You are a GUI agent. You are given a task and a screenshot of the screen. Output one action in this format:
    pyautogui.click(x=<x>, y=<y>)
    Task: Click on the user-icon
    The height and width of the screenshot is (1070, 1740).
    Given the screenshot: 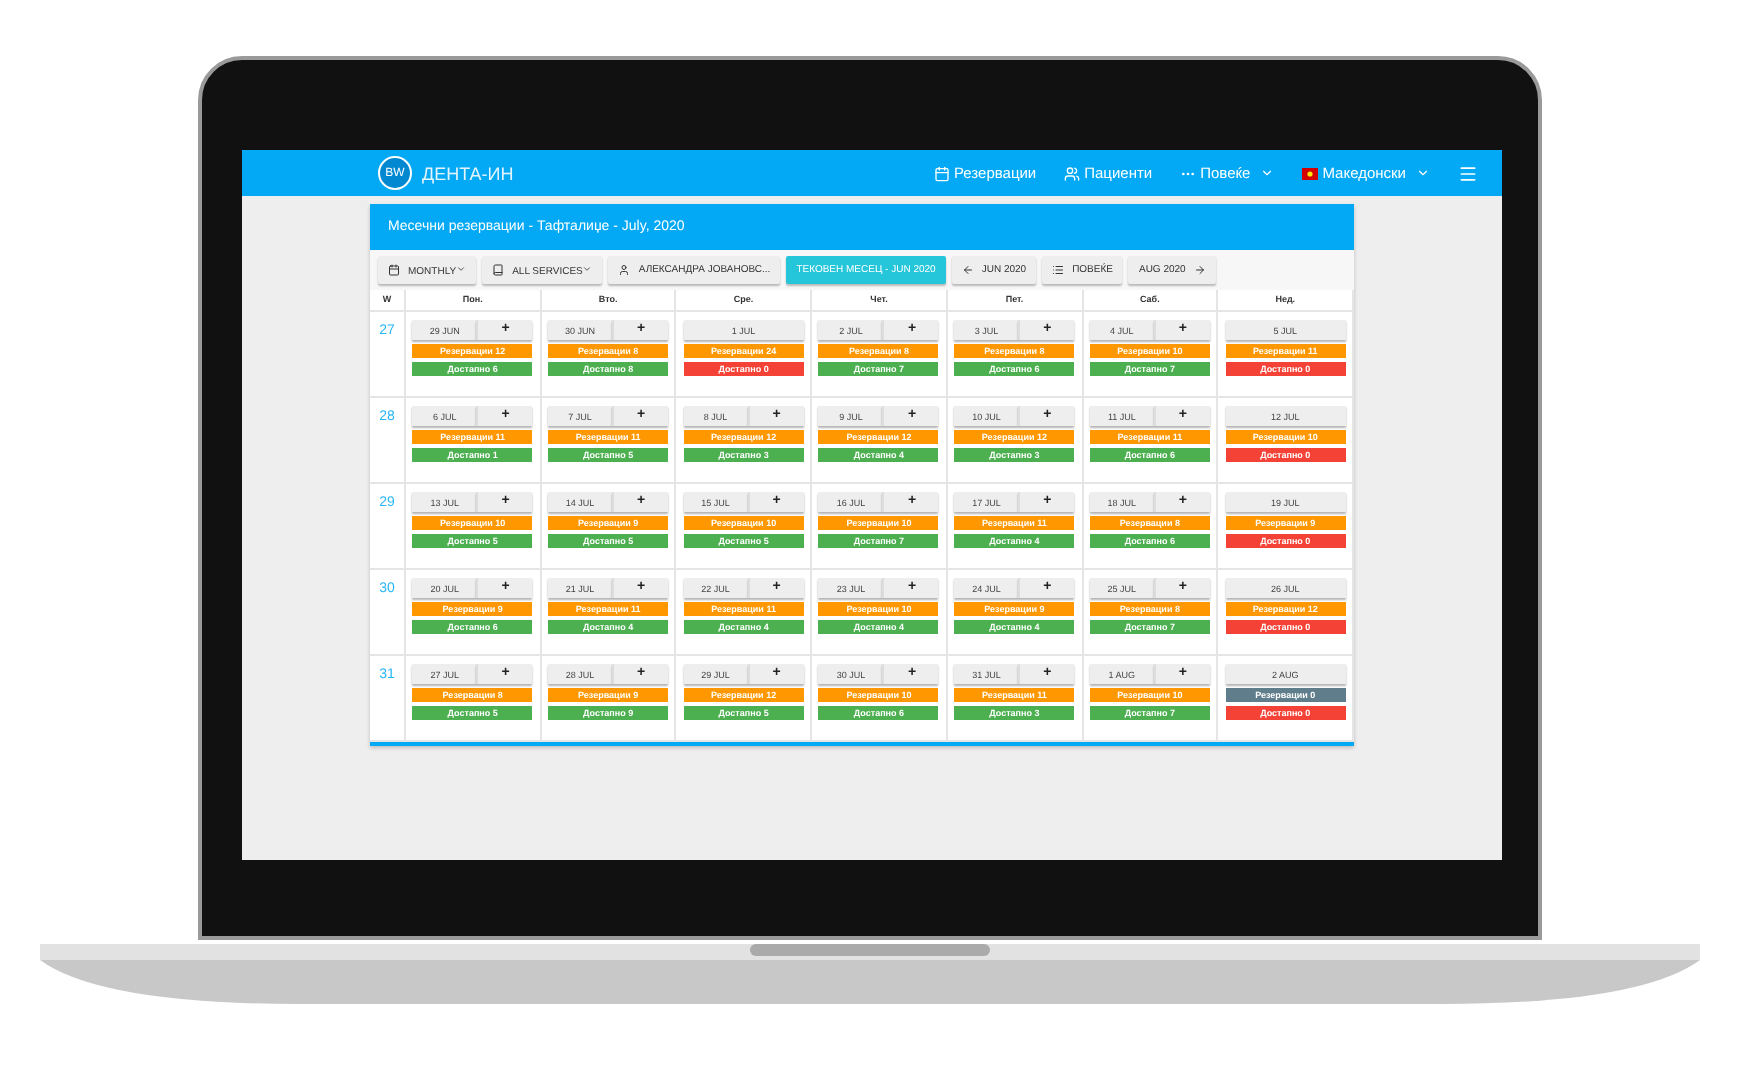 What is the action you would take?
    pyautogui.click(x=624, y=270)
    